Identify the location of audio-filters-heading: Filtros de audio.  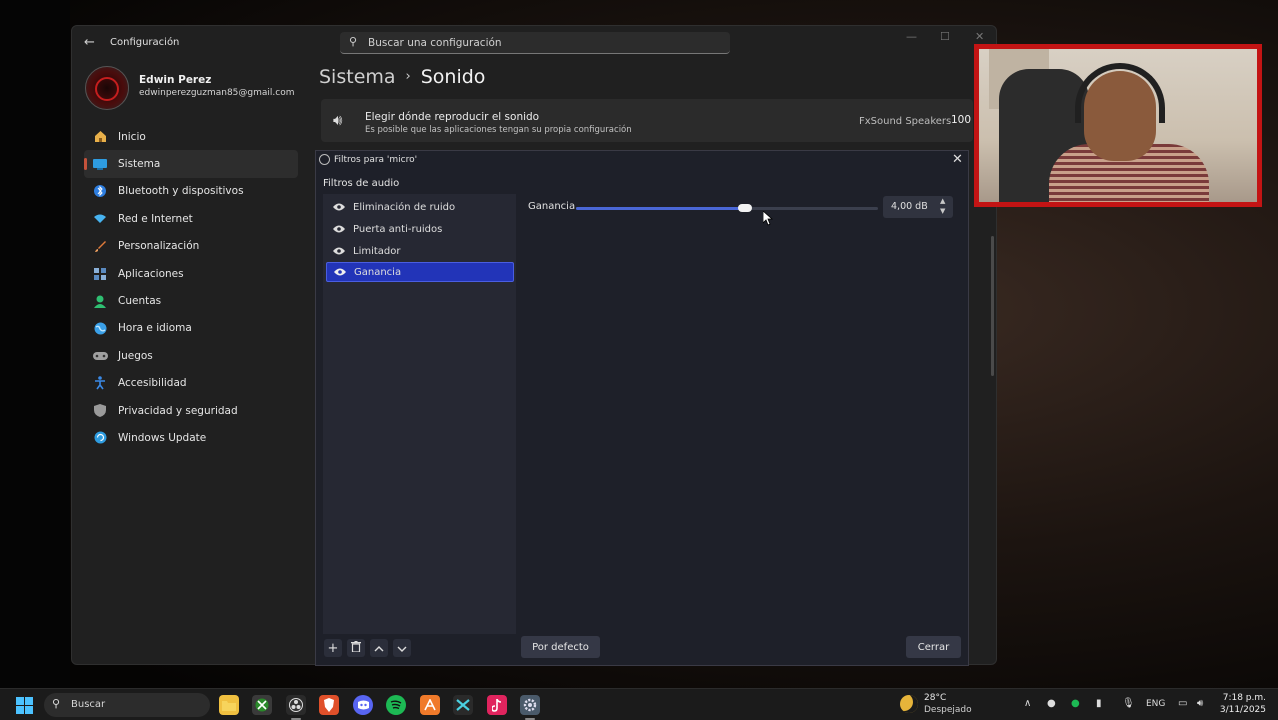
(361, 183).